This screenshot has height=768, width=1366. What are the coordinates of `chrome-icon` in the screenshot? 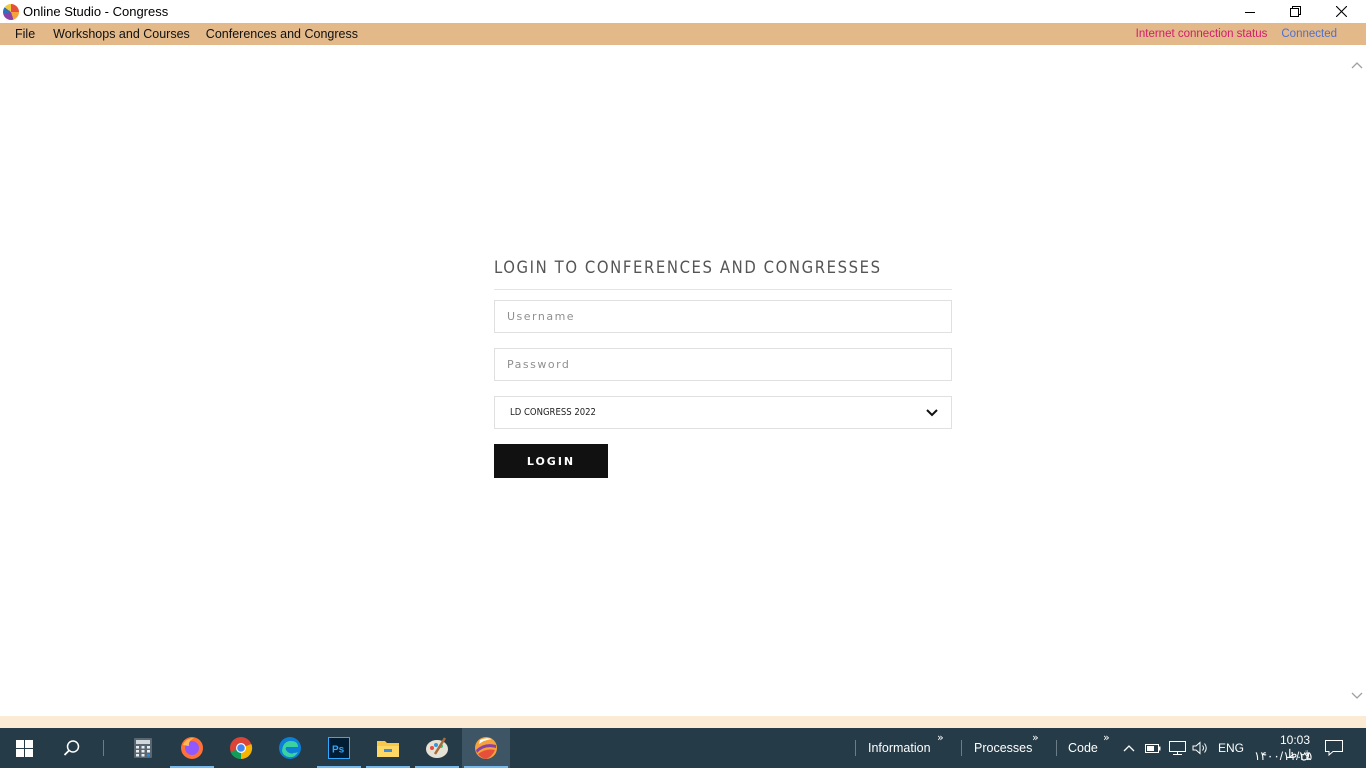 It's located at (241, 748).